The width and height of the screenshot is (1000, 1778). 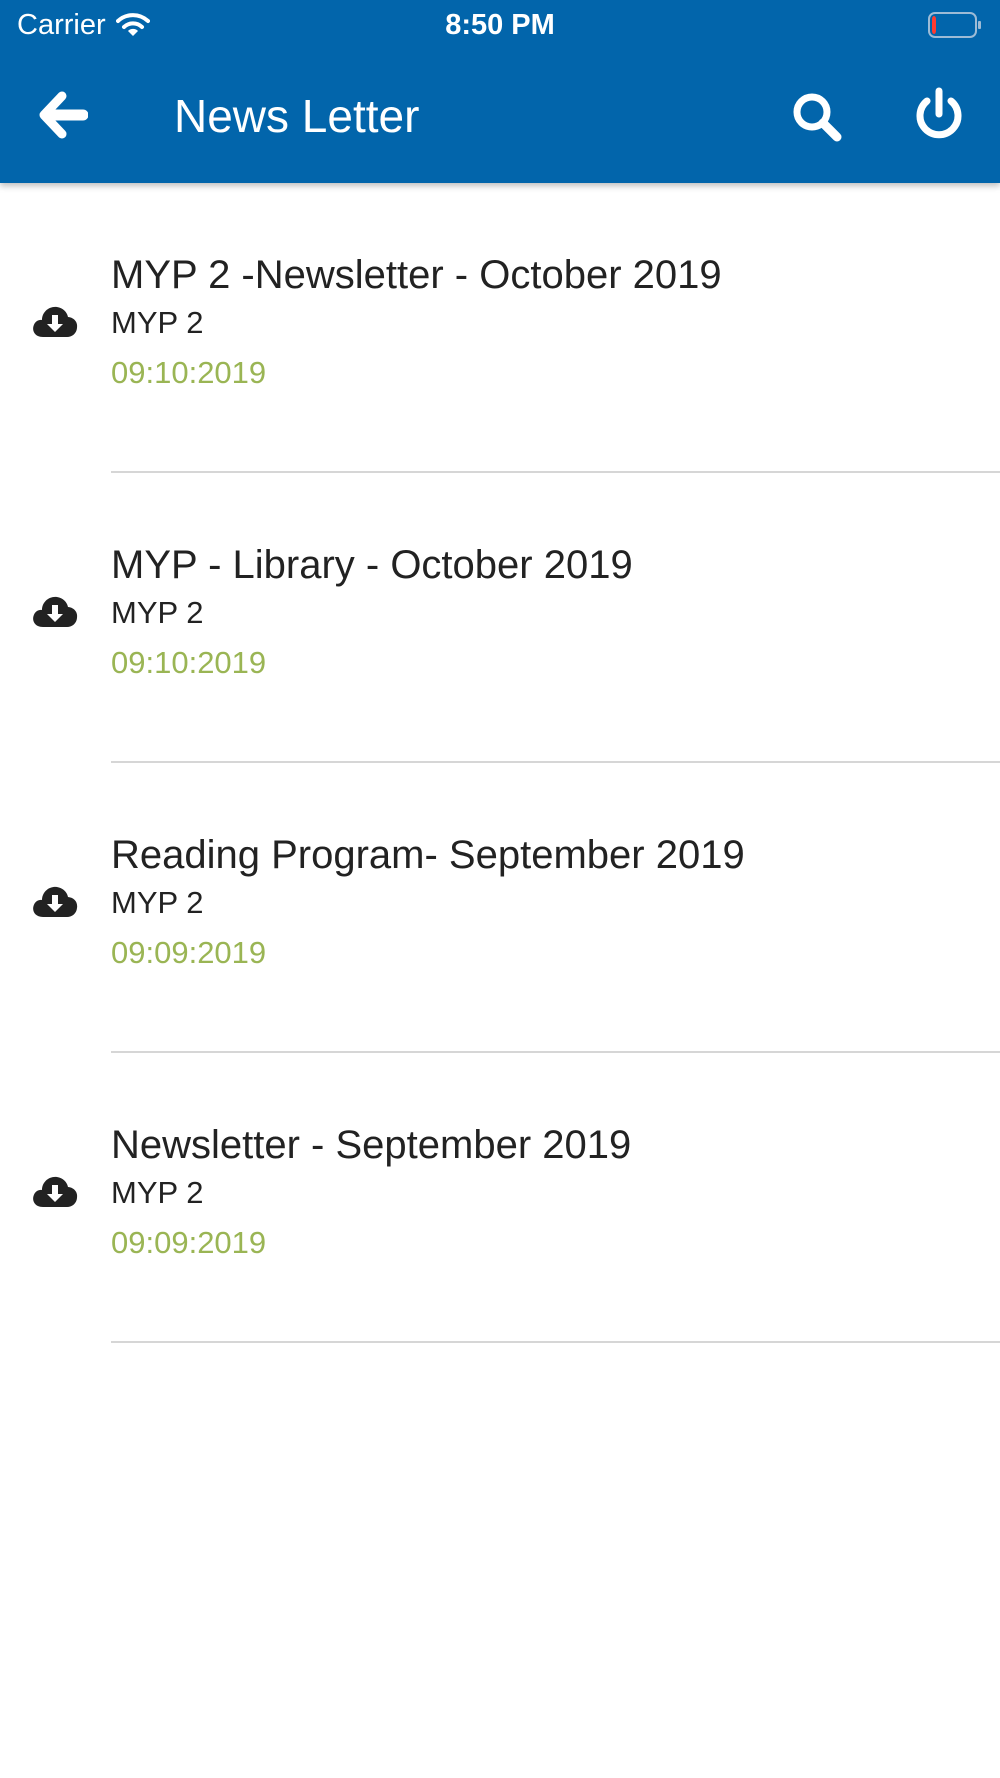 What do you see at coordinates (428, 855) in the screenshot?
I see `newsletter-title: Reading Program- September 2019` at bounding box center [428, 855].